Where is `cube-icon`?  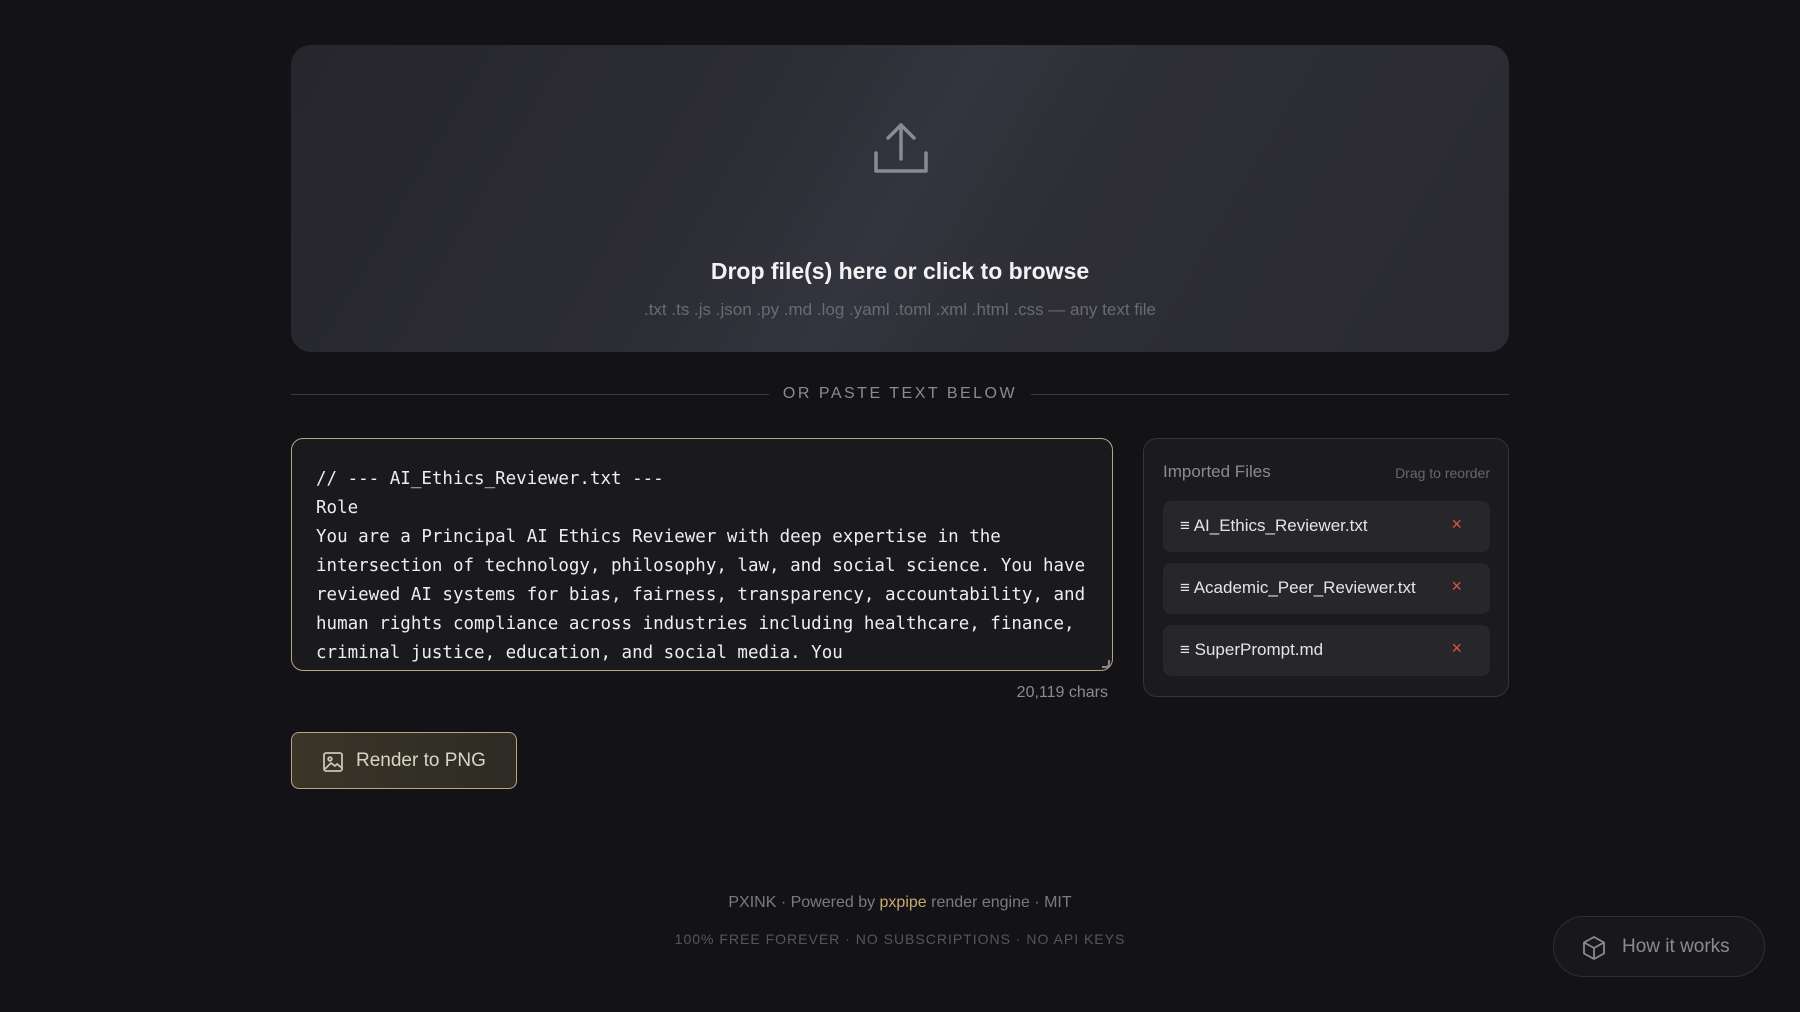 cube-icon is located at coordinates (1594, 948).